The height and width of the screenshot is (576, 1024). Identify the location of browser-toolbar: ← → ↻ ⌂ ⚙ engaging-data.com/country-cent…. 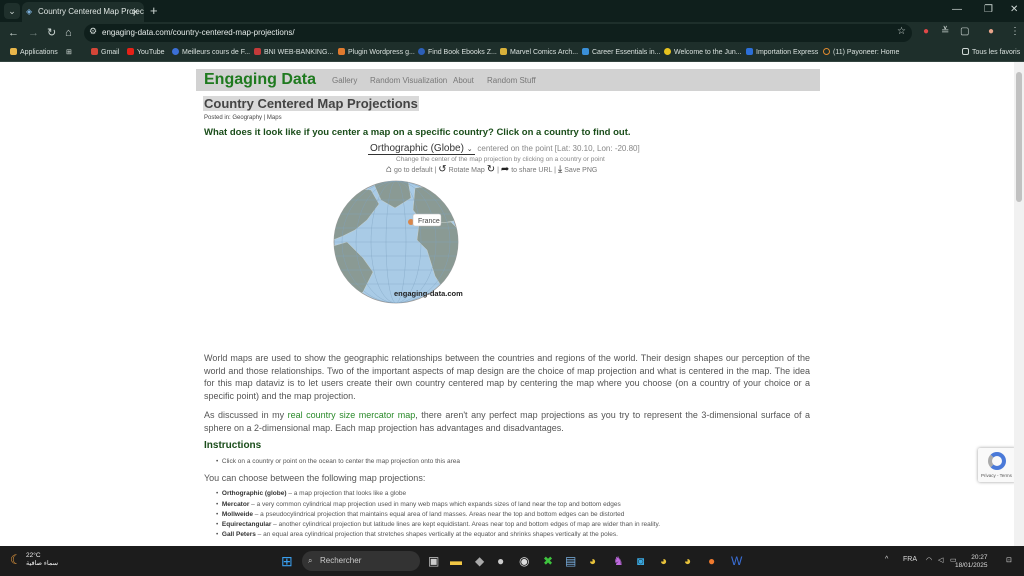
(512, 33).